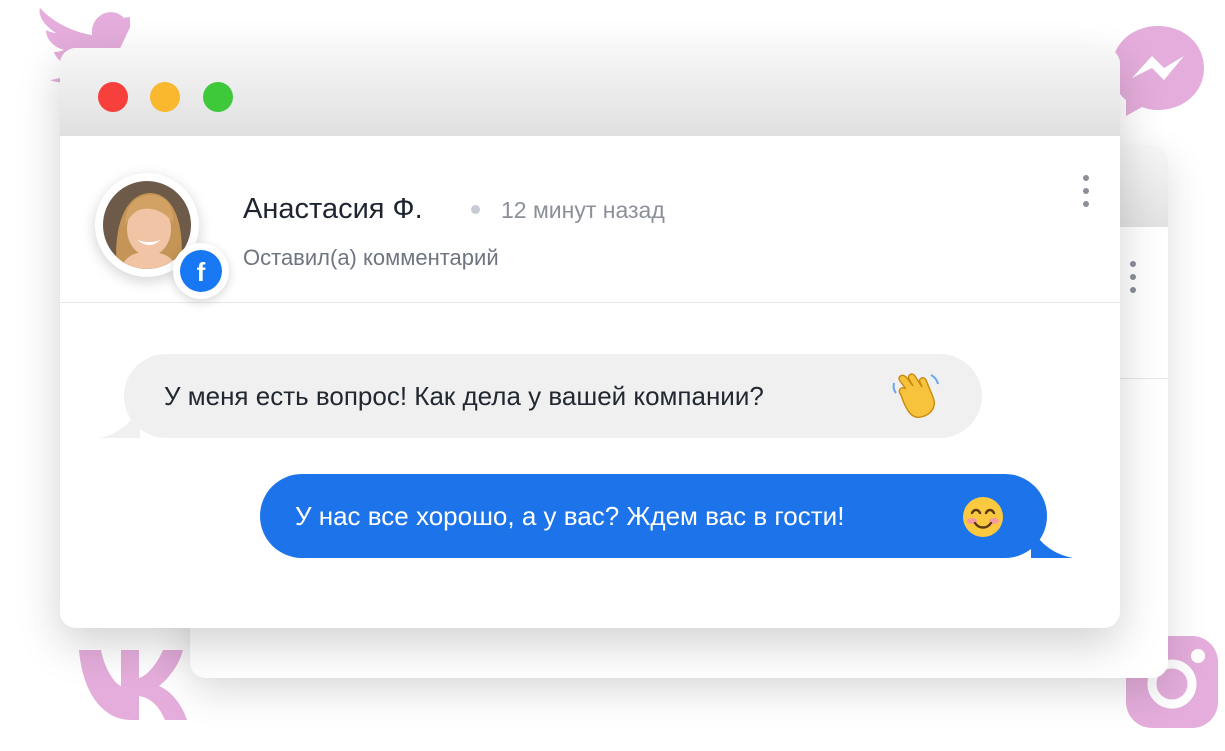 The width and height of the screenshot is (1225, 751). I want to click on messenger-icon, so click(1158, 71).